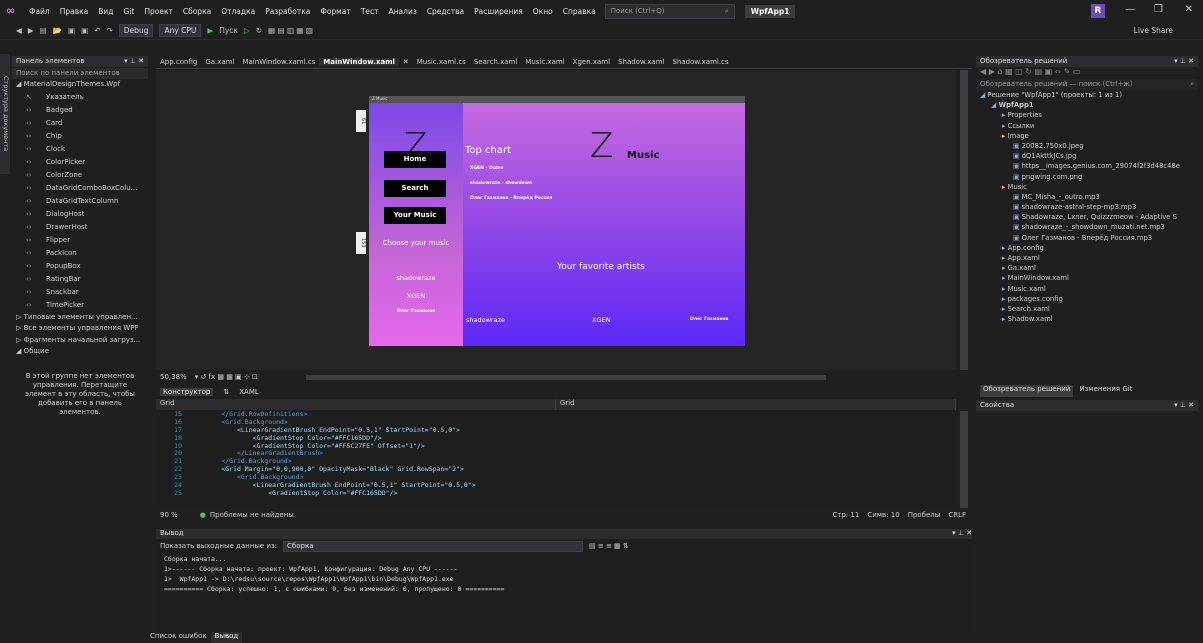  I want to click on menu-view: Вид, so click(105, 11).